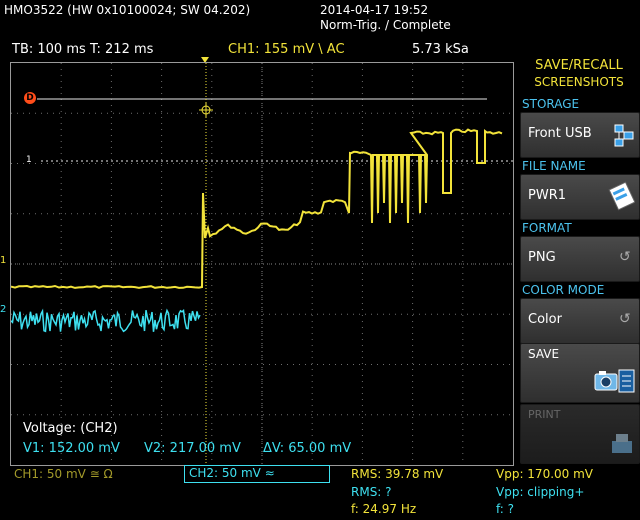  What do you see at coordinates (505, 509) in the screenshot?
I see `ch2-frequency: f: ?` at bounding box center [505, 509].